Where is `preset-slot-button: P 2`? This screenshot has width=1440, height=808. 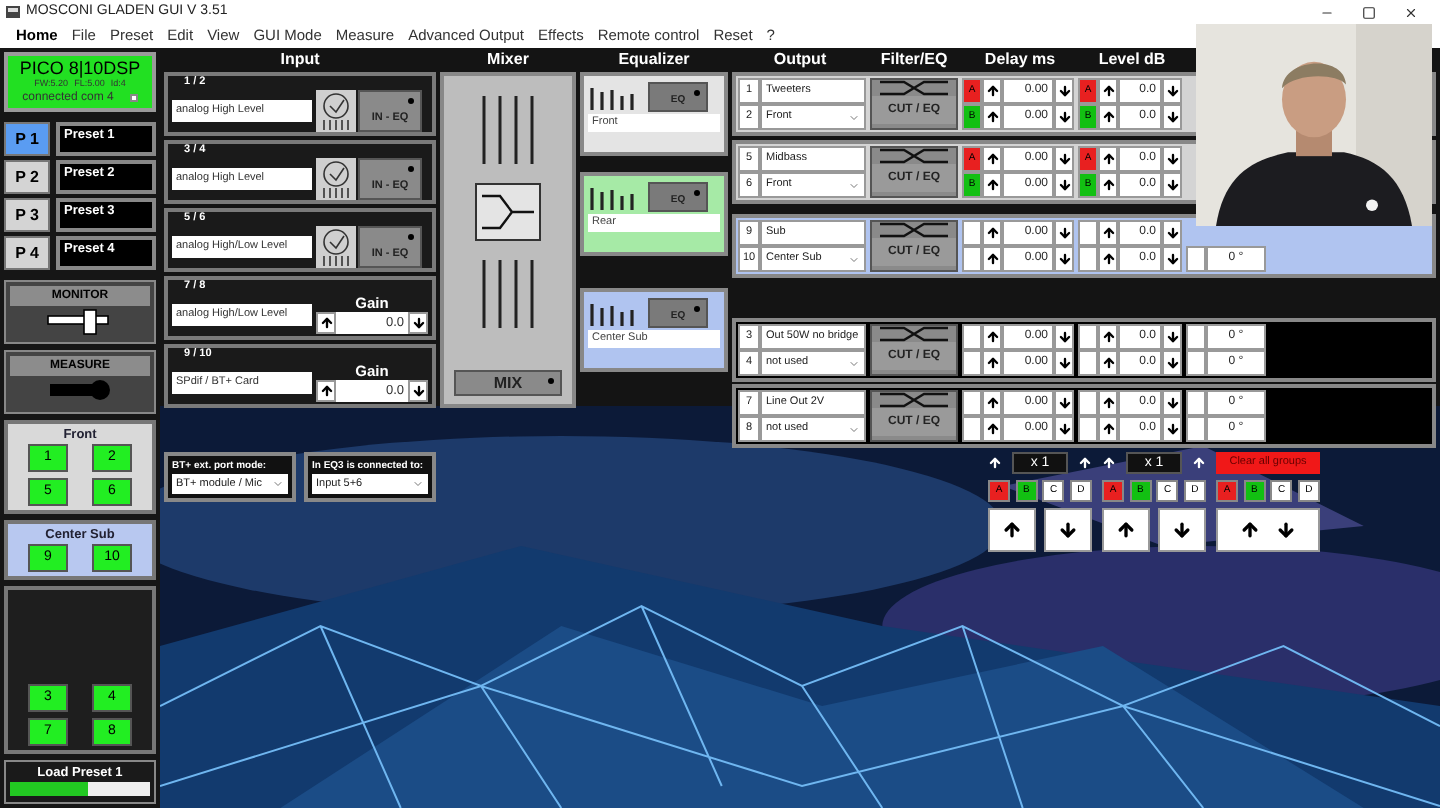
preset-slot-button: P 2 is located at coordinates (27, 177).